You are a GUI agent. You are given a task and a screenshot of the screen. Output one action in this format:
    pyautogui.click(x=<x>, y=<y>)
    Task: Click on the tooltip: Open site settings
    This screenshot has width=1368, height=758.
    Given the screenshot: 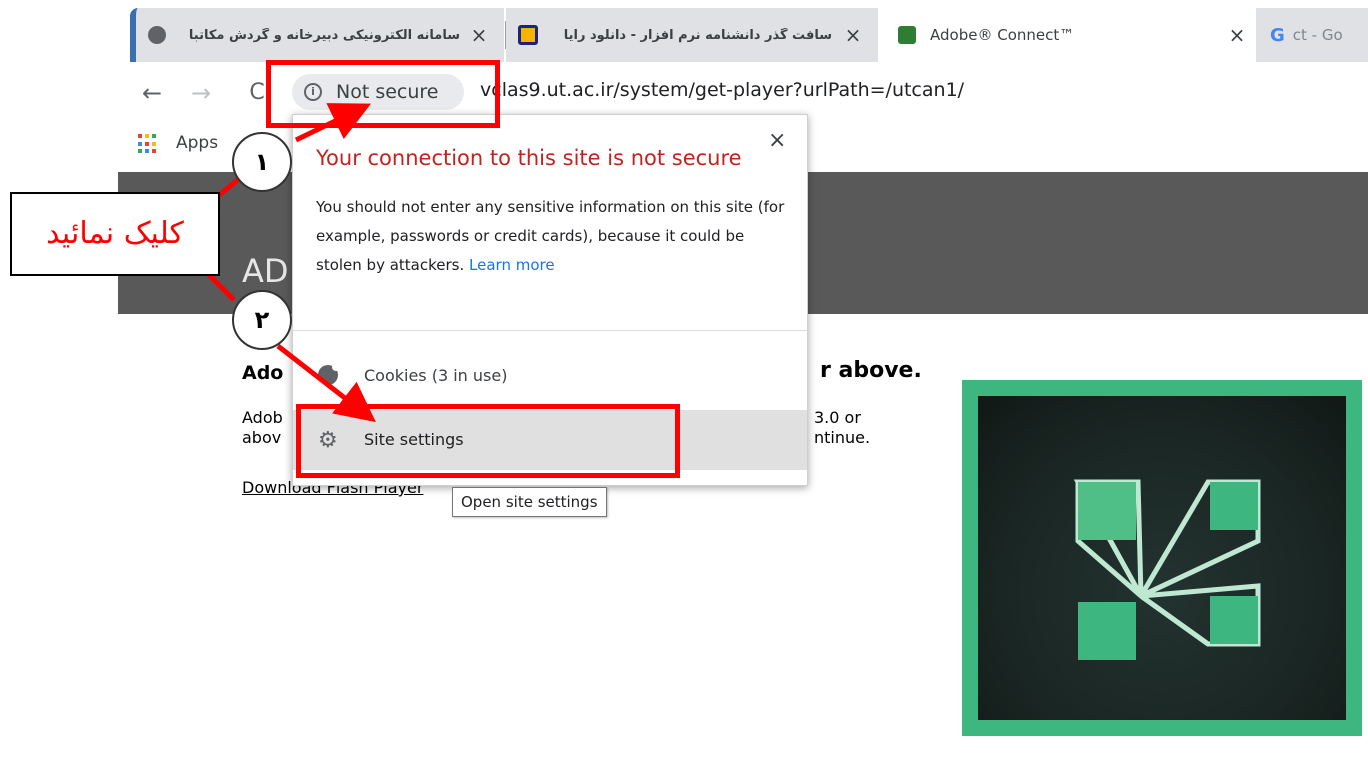 What is the action you would take?
    pyautogui.click(x=529, y=502)
    